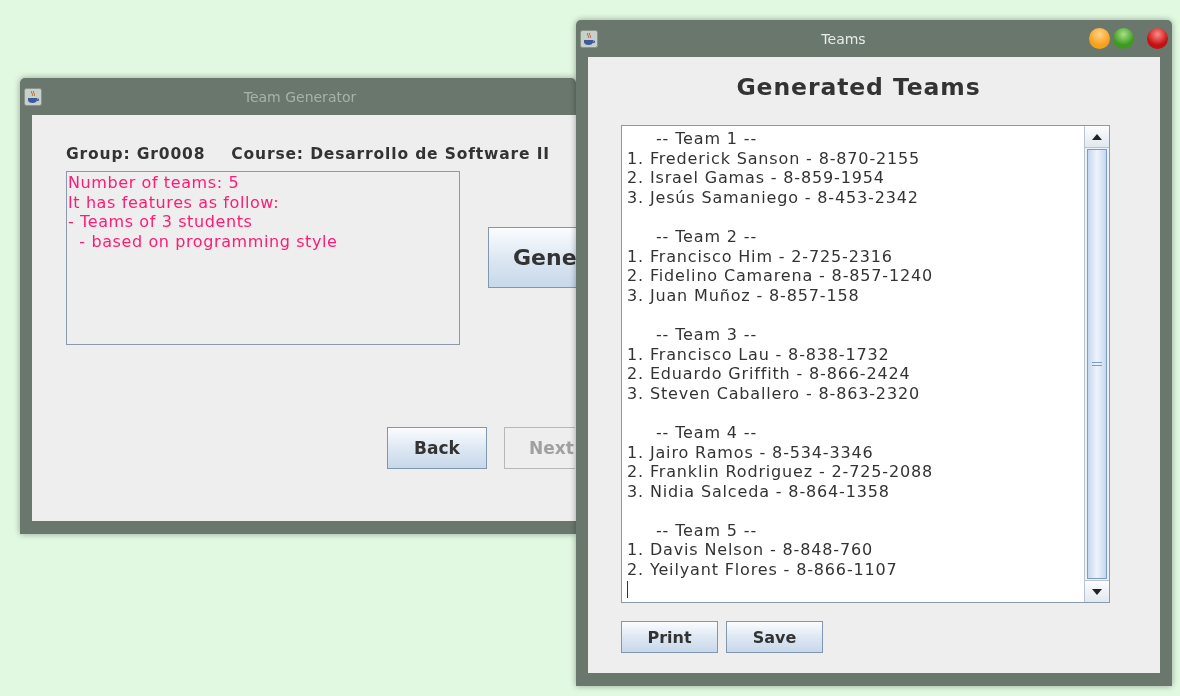 The height and width of the screenshot is (696, 1180). Describe the element at coordinates (774, 393) in the screenshot. I see `team-member: 3. Steven Caballero - 8-863-2320` at that location.